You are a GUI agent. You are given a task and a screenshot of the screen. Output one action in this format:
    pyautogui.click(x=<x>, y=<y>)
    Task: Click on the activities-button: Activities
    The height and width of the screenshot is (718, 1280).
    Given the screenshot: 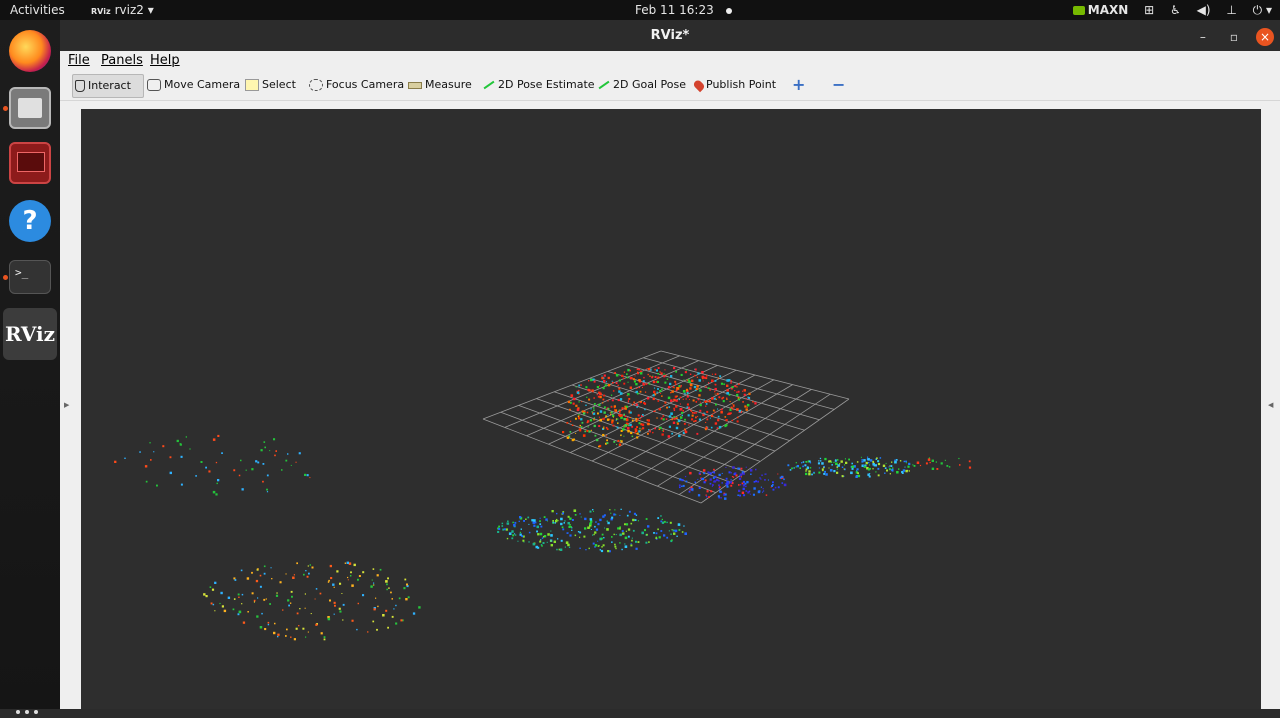 What is the action you would take?
    pyautogui.click(x=37, y=10)
    